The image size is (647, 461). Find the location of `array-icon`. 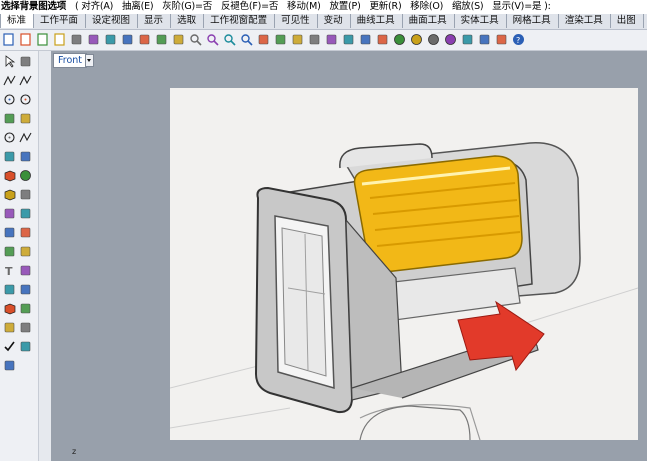

array-icon is located at coordinates (9, 289).